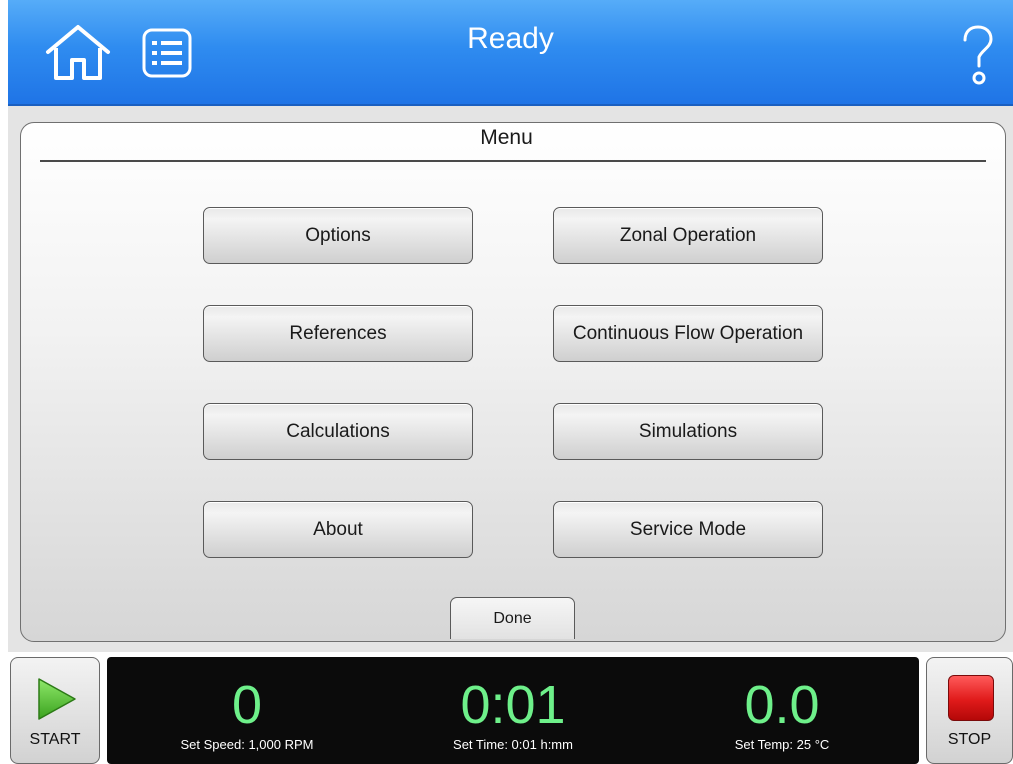 The height and width of the screenshot is (764, 1013). I want to click on service-mode-button: Service Mode, so click(688, 529).